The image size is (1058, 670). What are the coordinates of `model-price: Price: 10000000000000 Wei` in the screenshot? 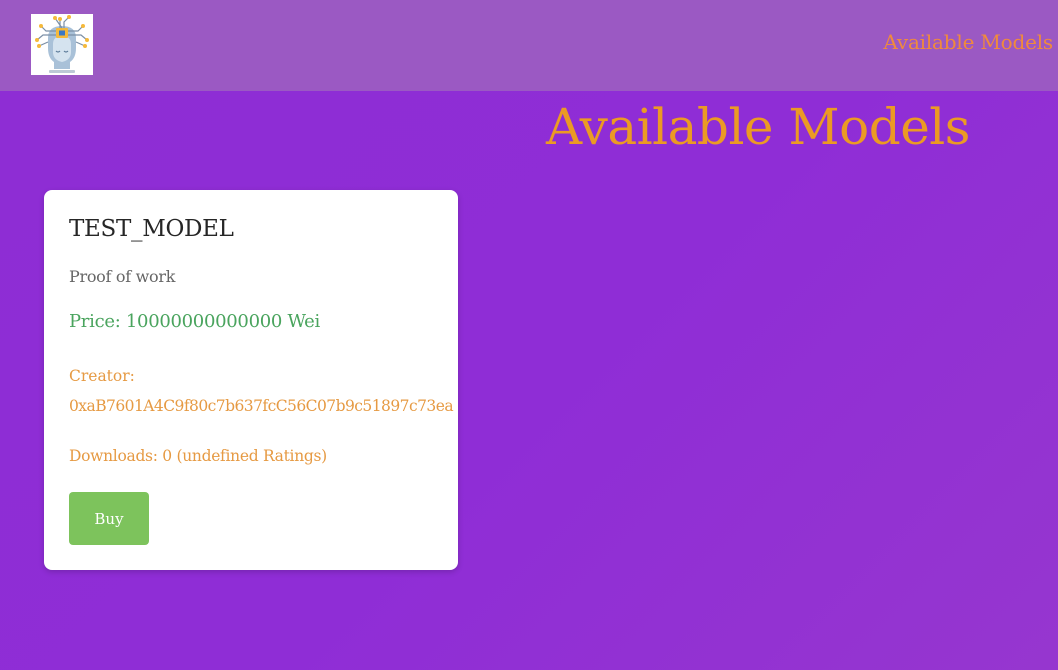 It's located at (194, 321).